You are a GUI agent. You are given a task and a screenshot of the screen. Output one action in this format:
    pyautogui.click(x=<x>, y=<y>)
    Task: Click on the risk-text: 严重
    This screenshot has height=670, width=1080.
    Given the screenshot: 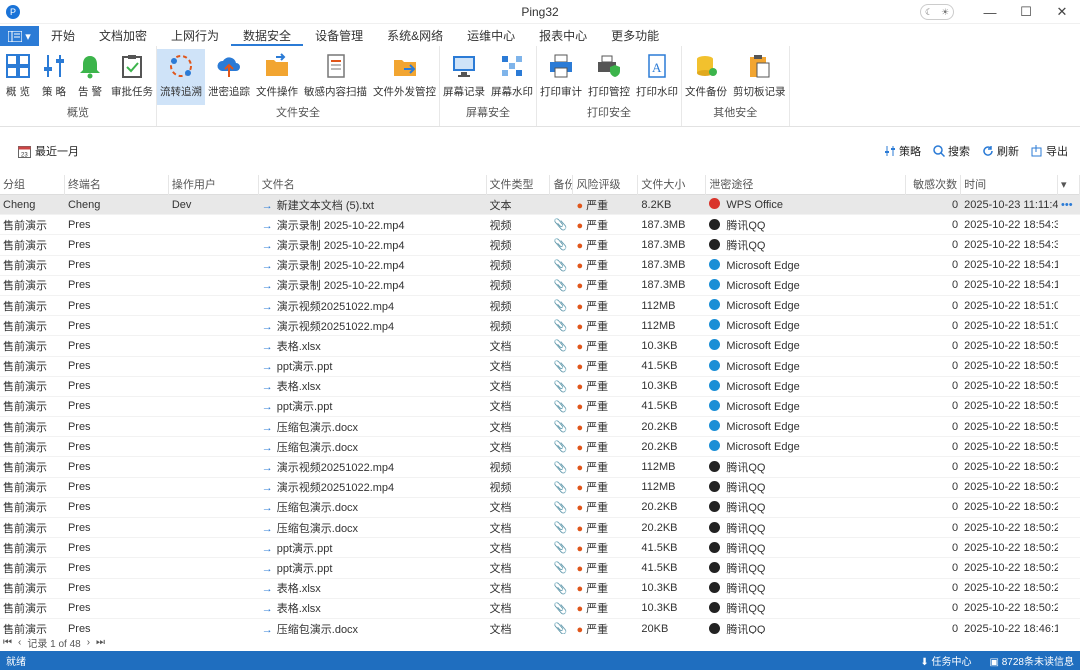 What is the action you would take?
    pyautogui.click(x=597, y=427)
    